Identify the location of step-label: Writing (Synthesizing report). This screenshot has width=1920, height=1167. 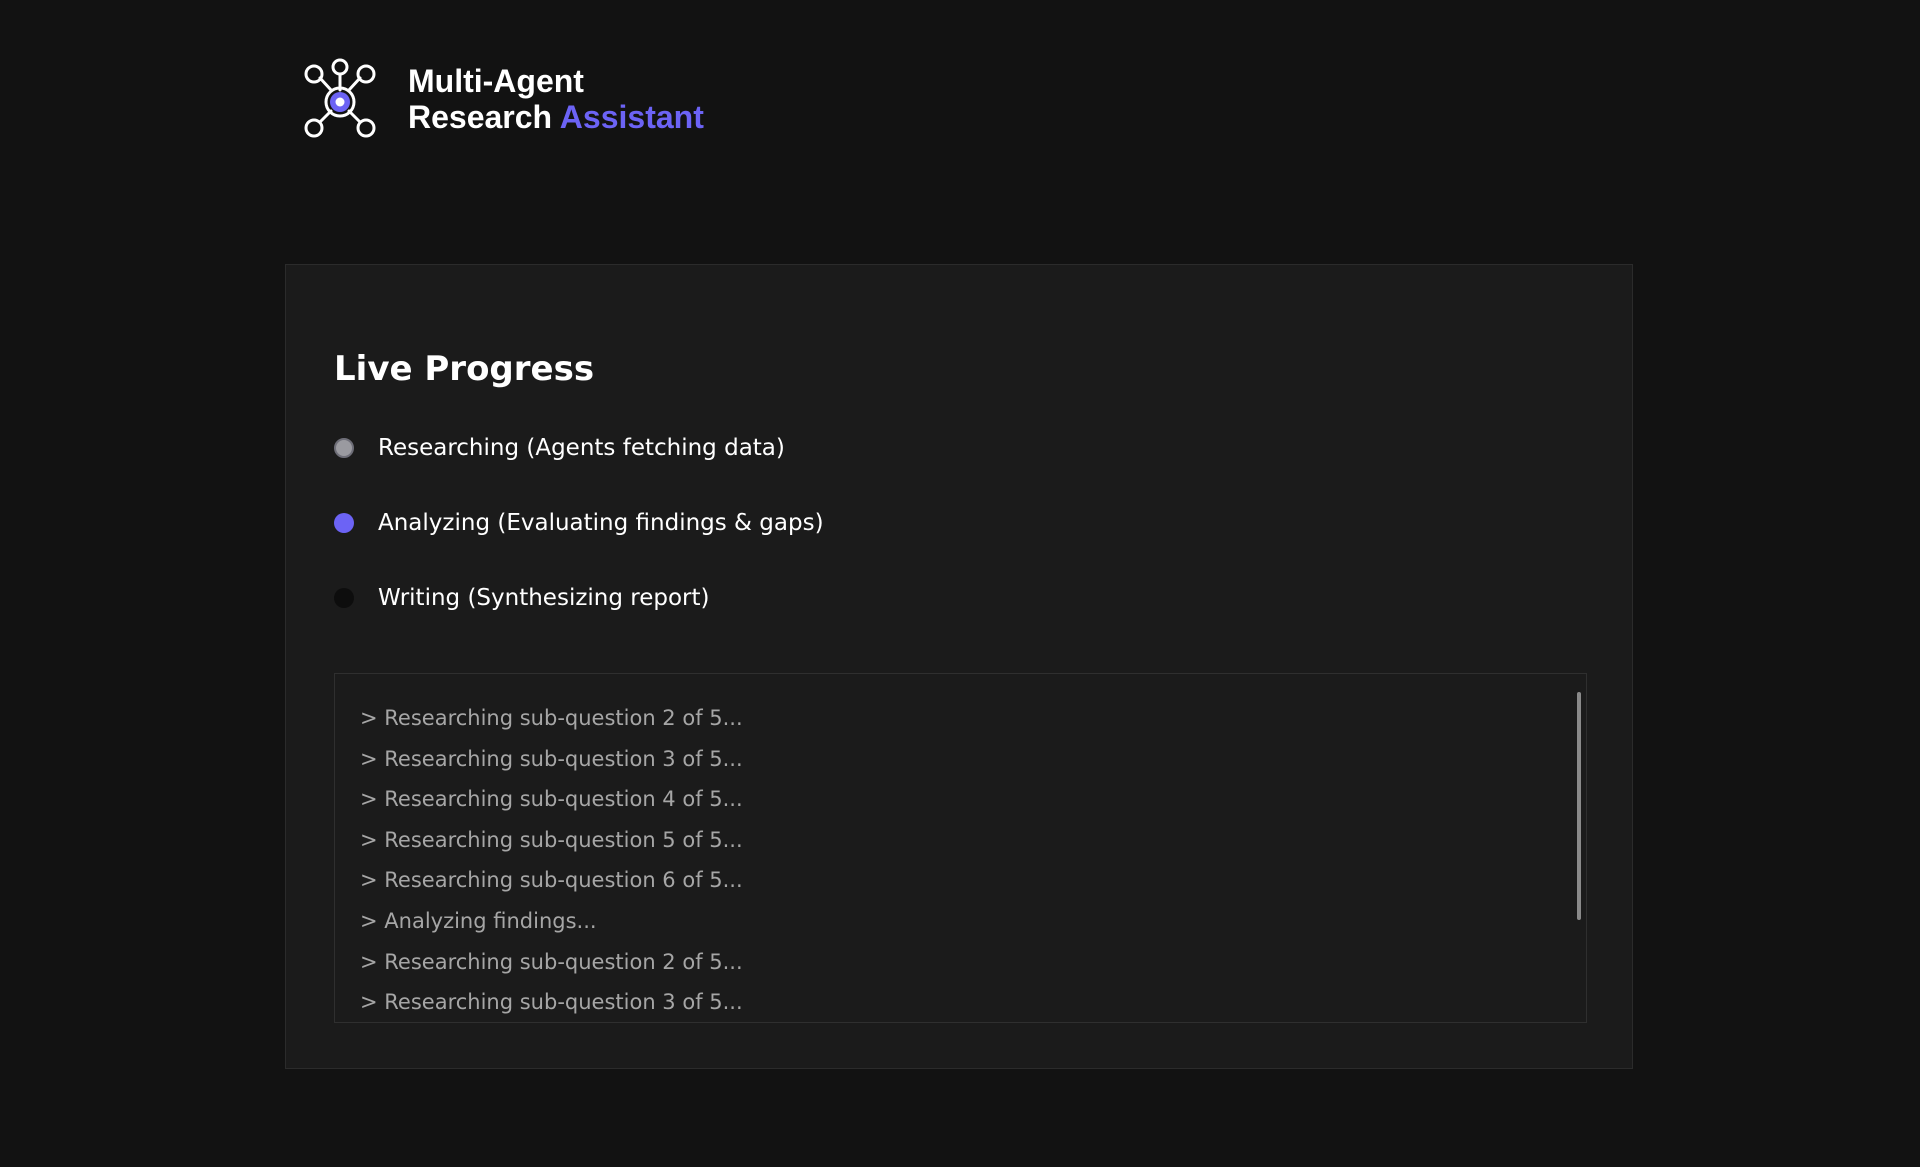
(544, 598).